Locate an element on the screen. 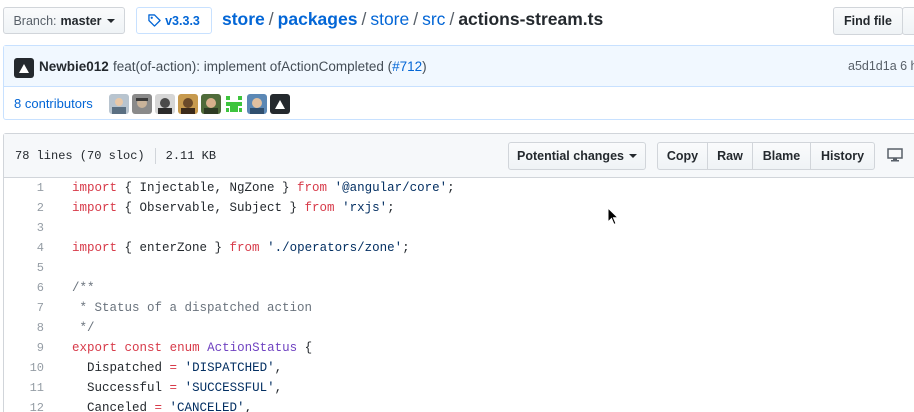 The height and width of the screenshot is (412, 914). line-number: 4 is located at coordinates (24, 248).